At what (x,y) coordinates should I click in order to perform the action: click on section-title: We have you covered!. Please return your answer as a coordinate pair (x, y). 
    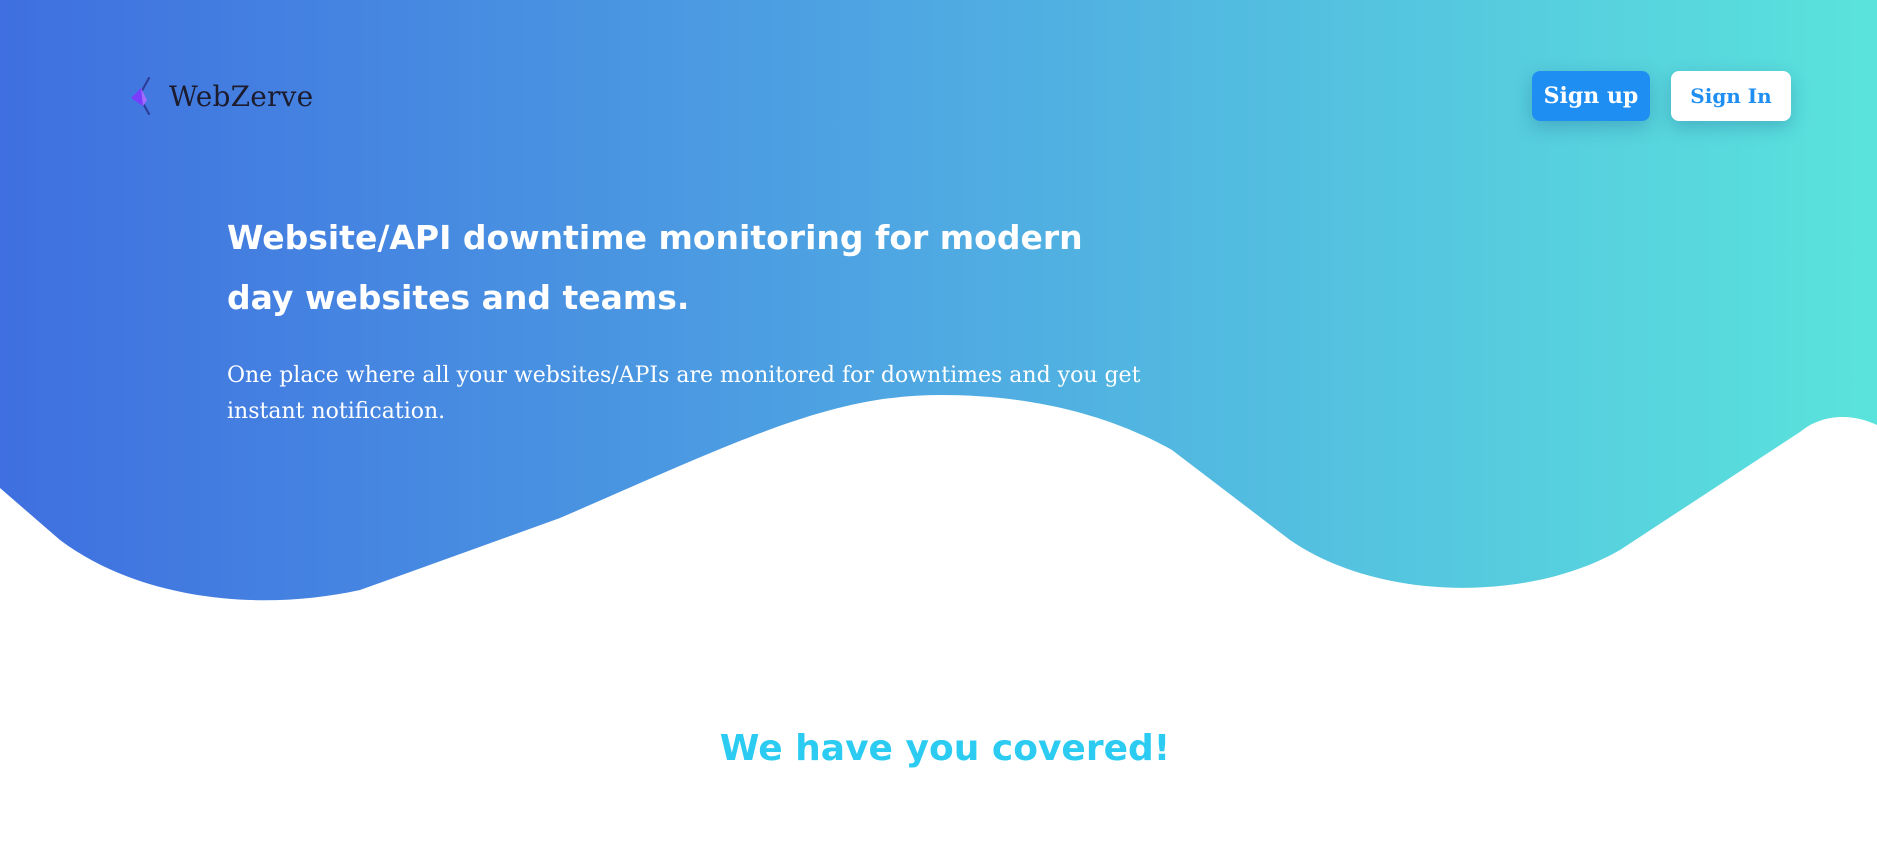
    Looking at the image, I should click on (945, 748).